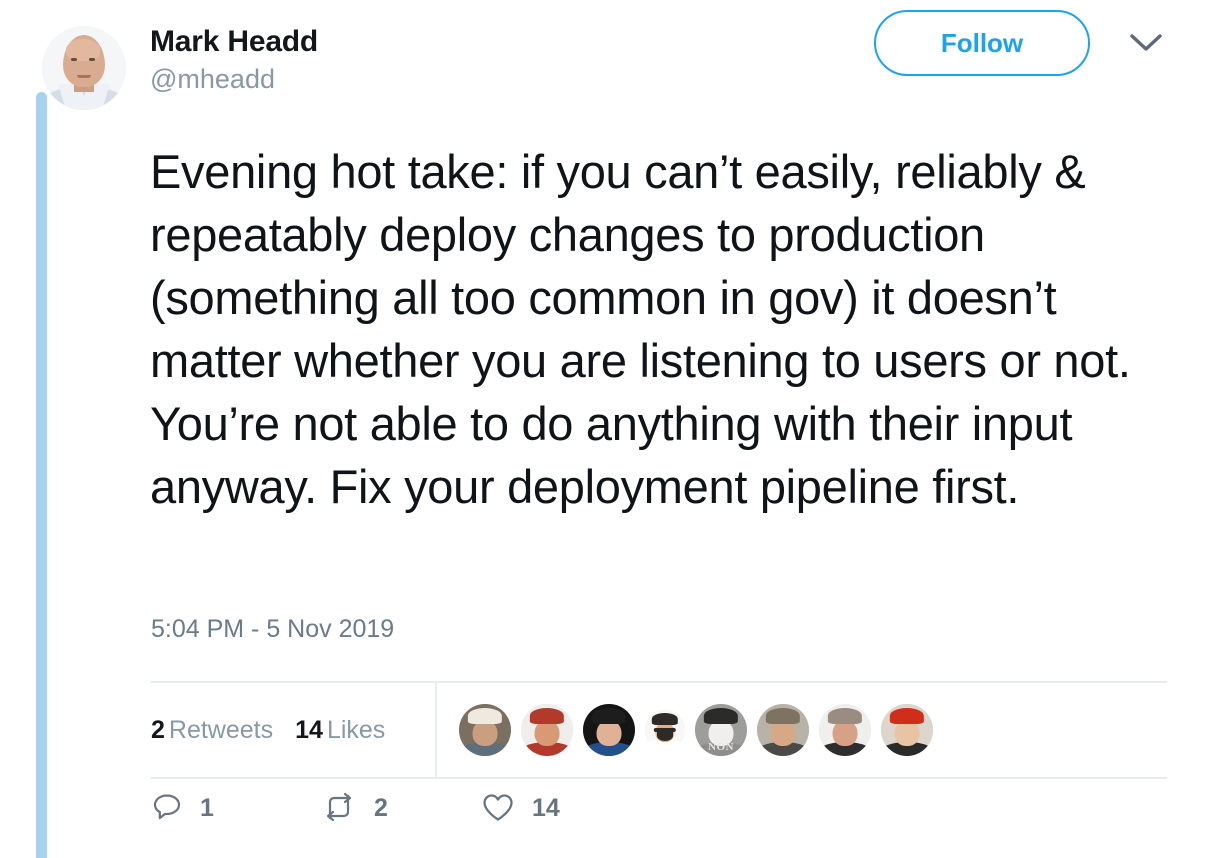  Describe the element at coordinates (721, 730) in the screenshot. I see `liker-avatar-5: NON` at that location.